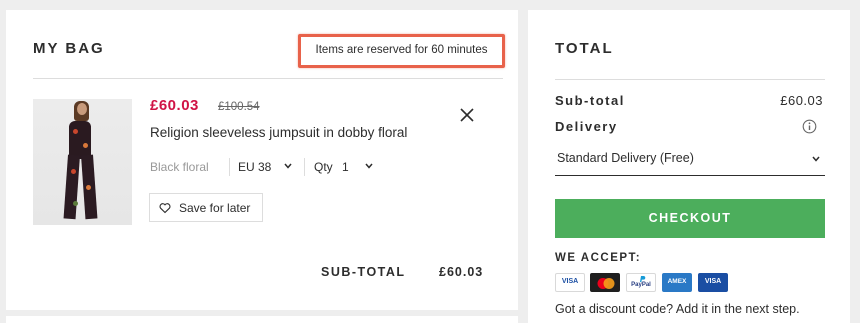  Describe the element at coordinates (363, 272) in the screenshot. I see `bag-subtotal-label: SUB-TOTAL` at that location.